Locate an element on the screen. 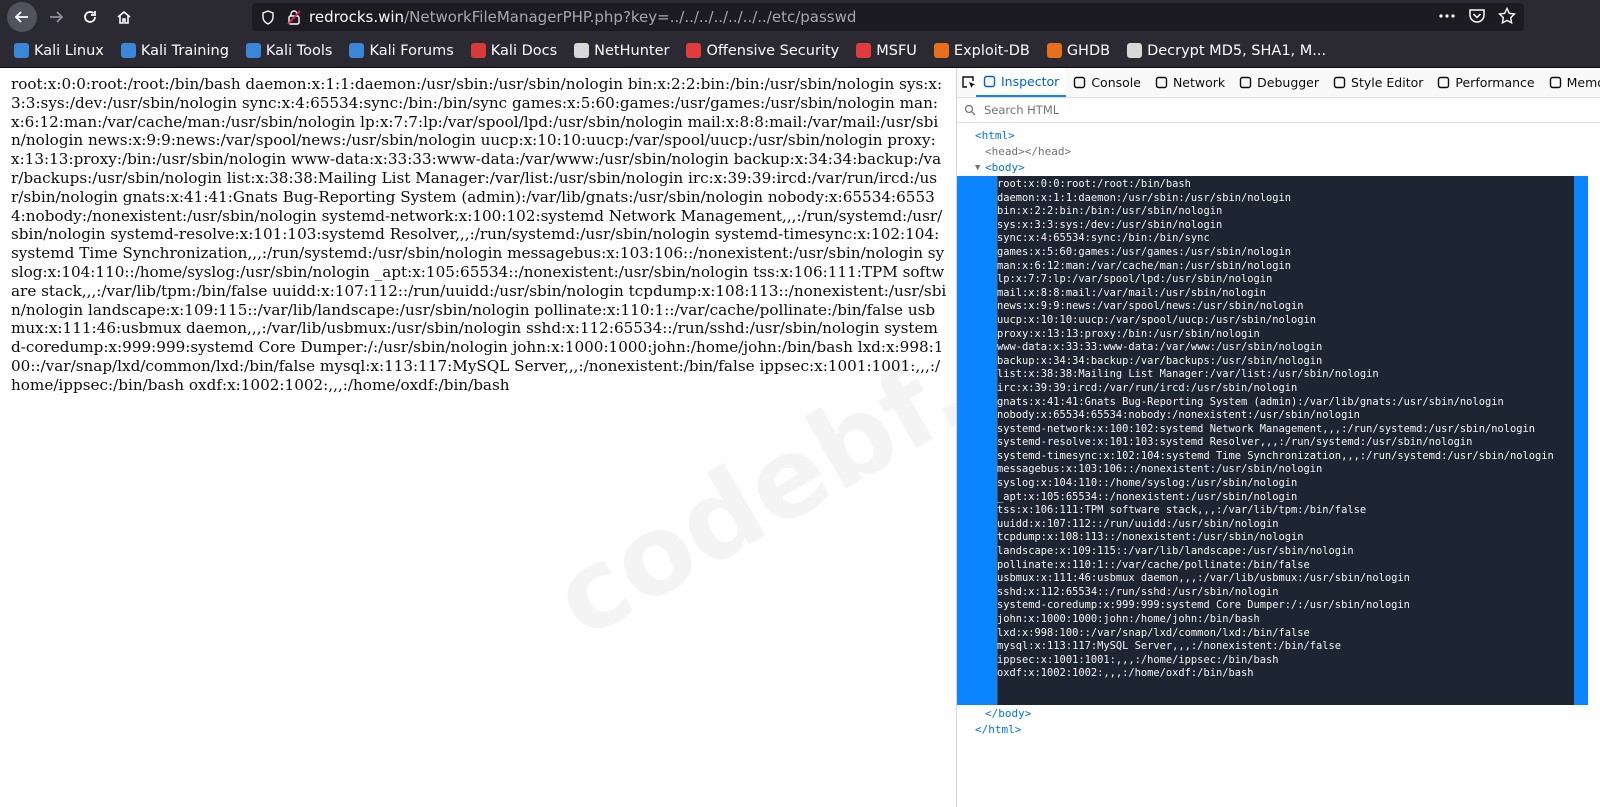  bookmark-item: Offensive Security is located at coordinates (762, 51).